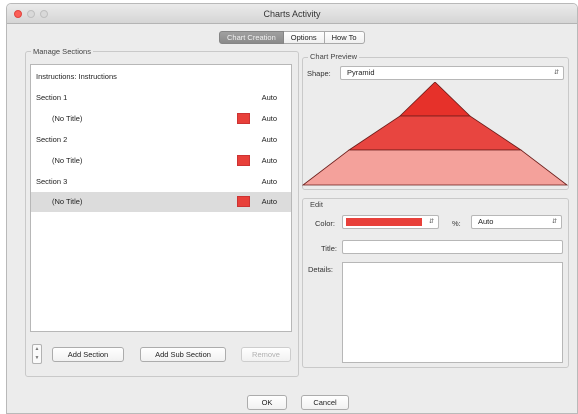 This screenshot has height=414, width=578. I want to click on title-input, so click(452, 247).